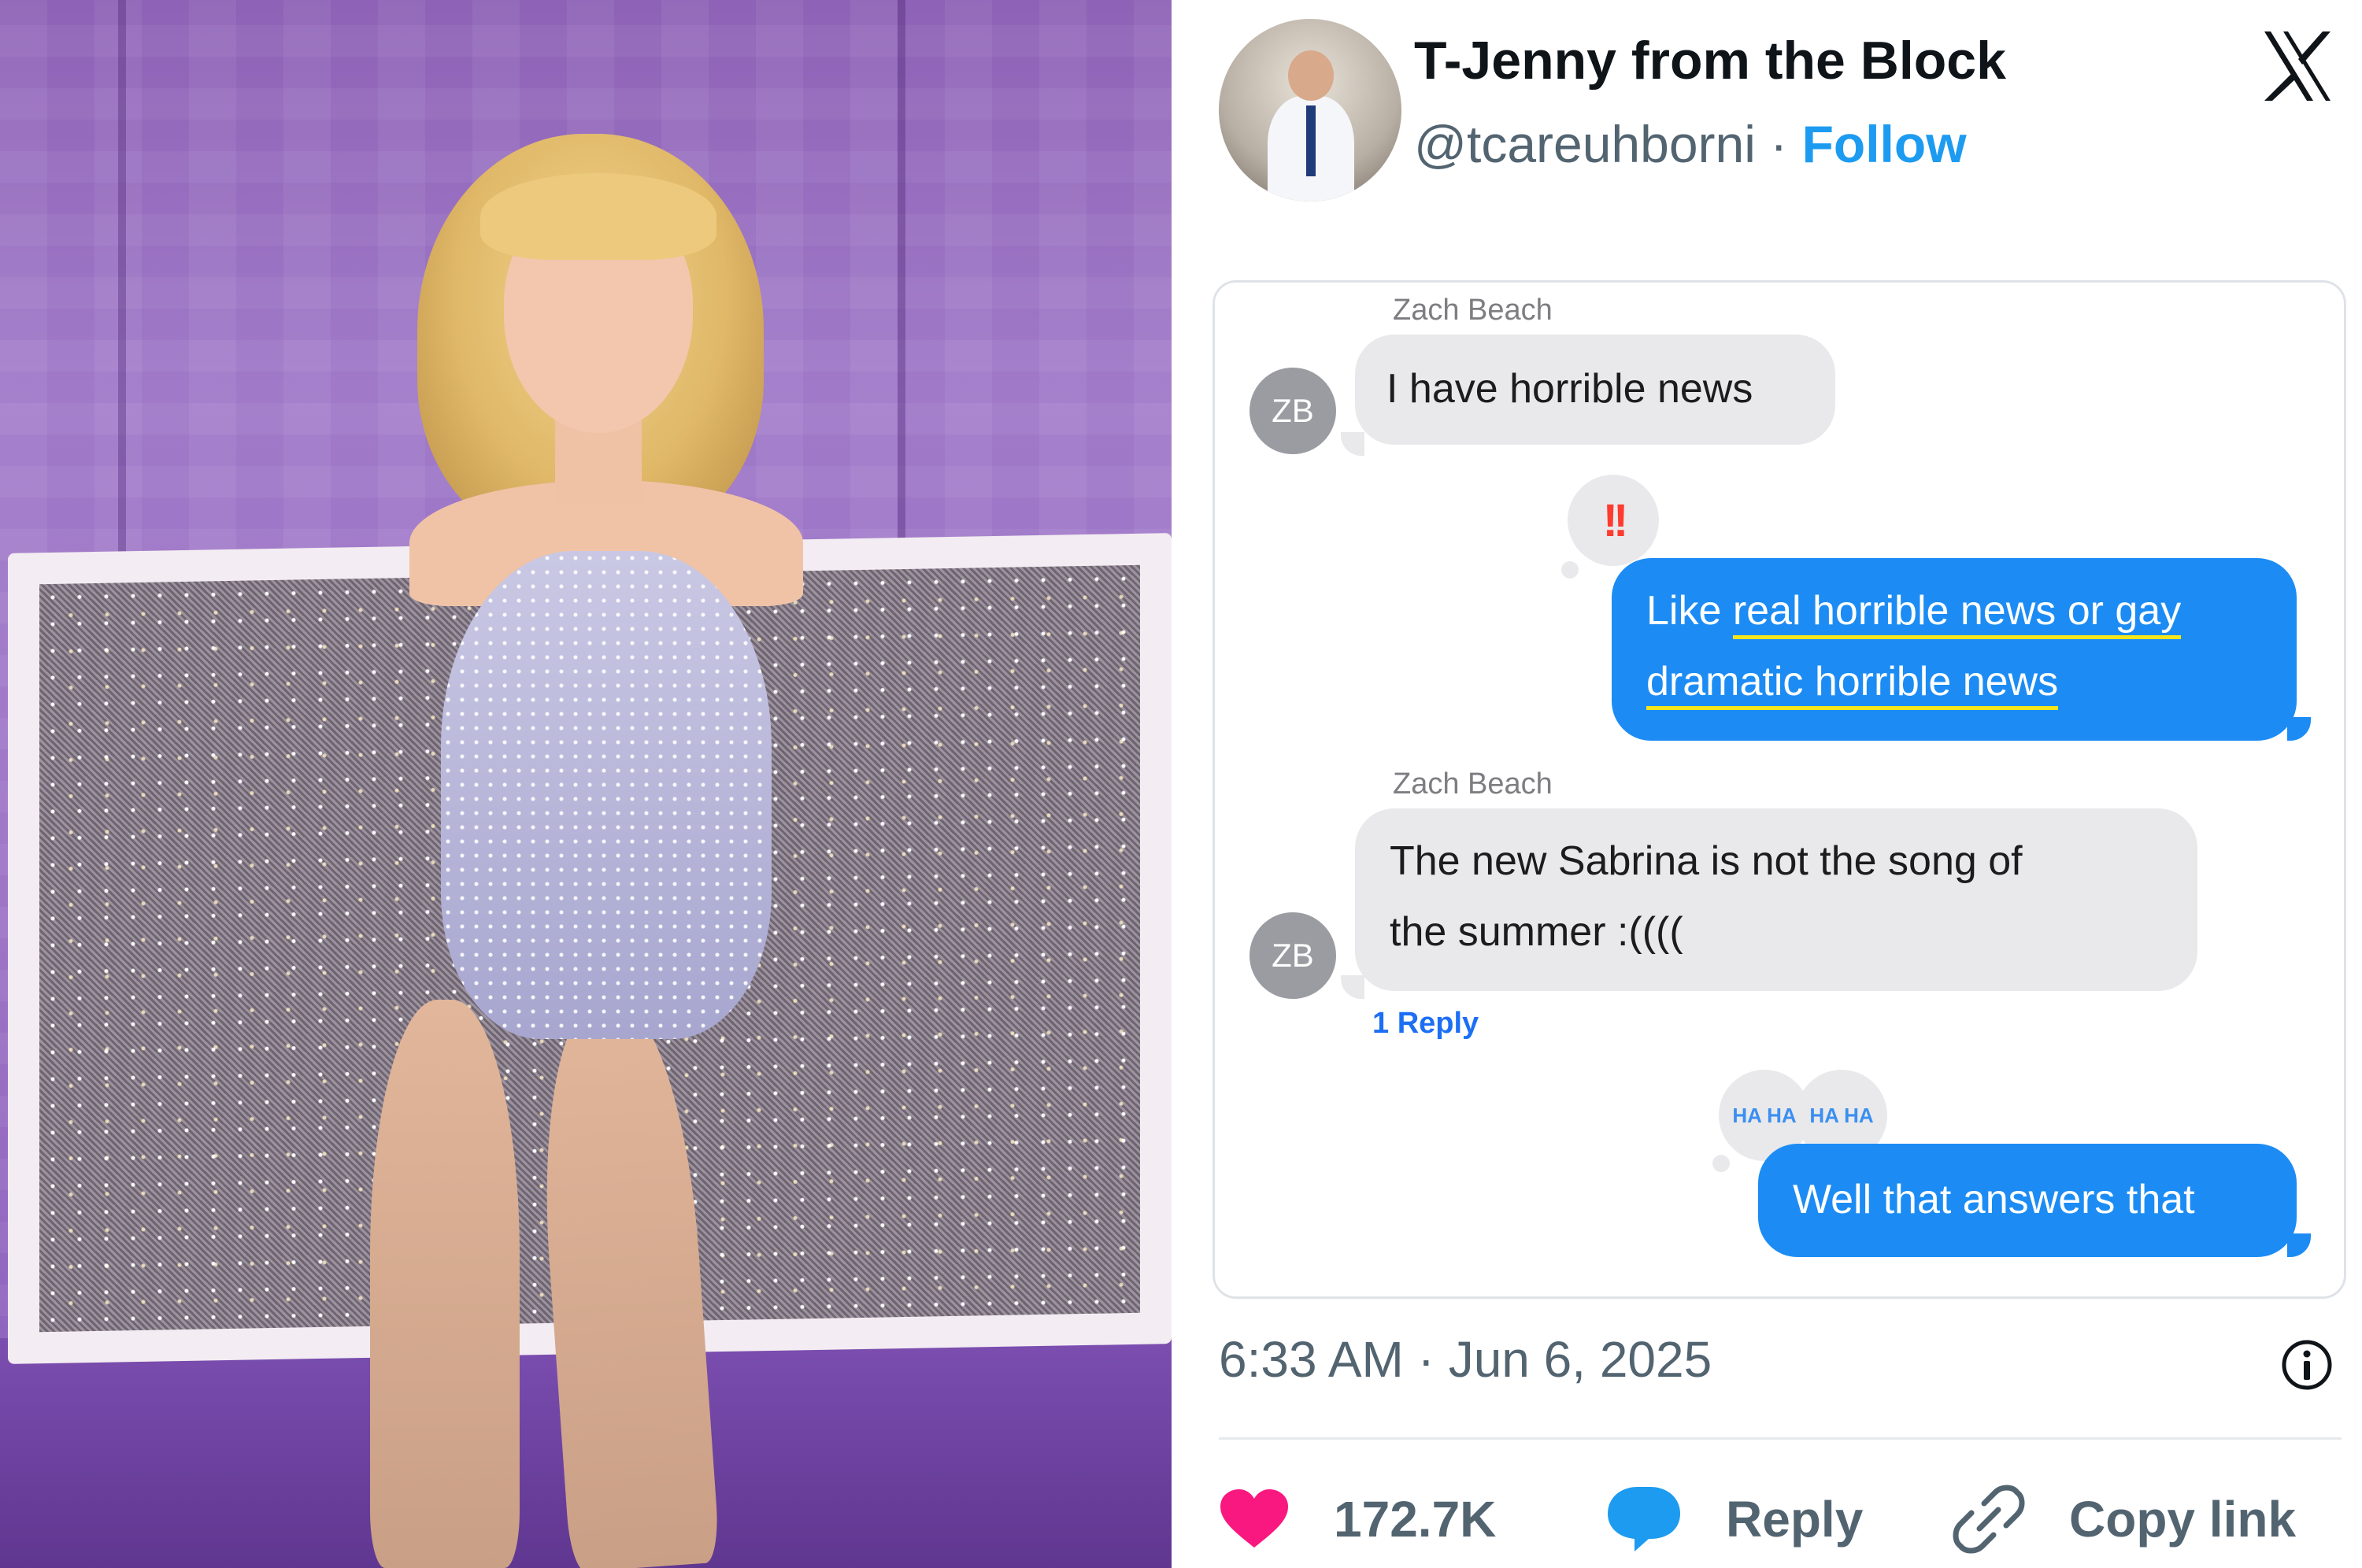  Describe the element at coordinates (445, 1284) in the screenshot. I see `performer-leg` at that location.